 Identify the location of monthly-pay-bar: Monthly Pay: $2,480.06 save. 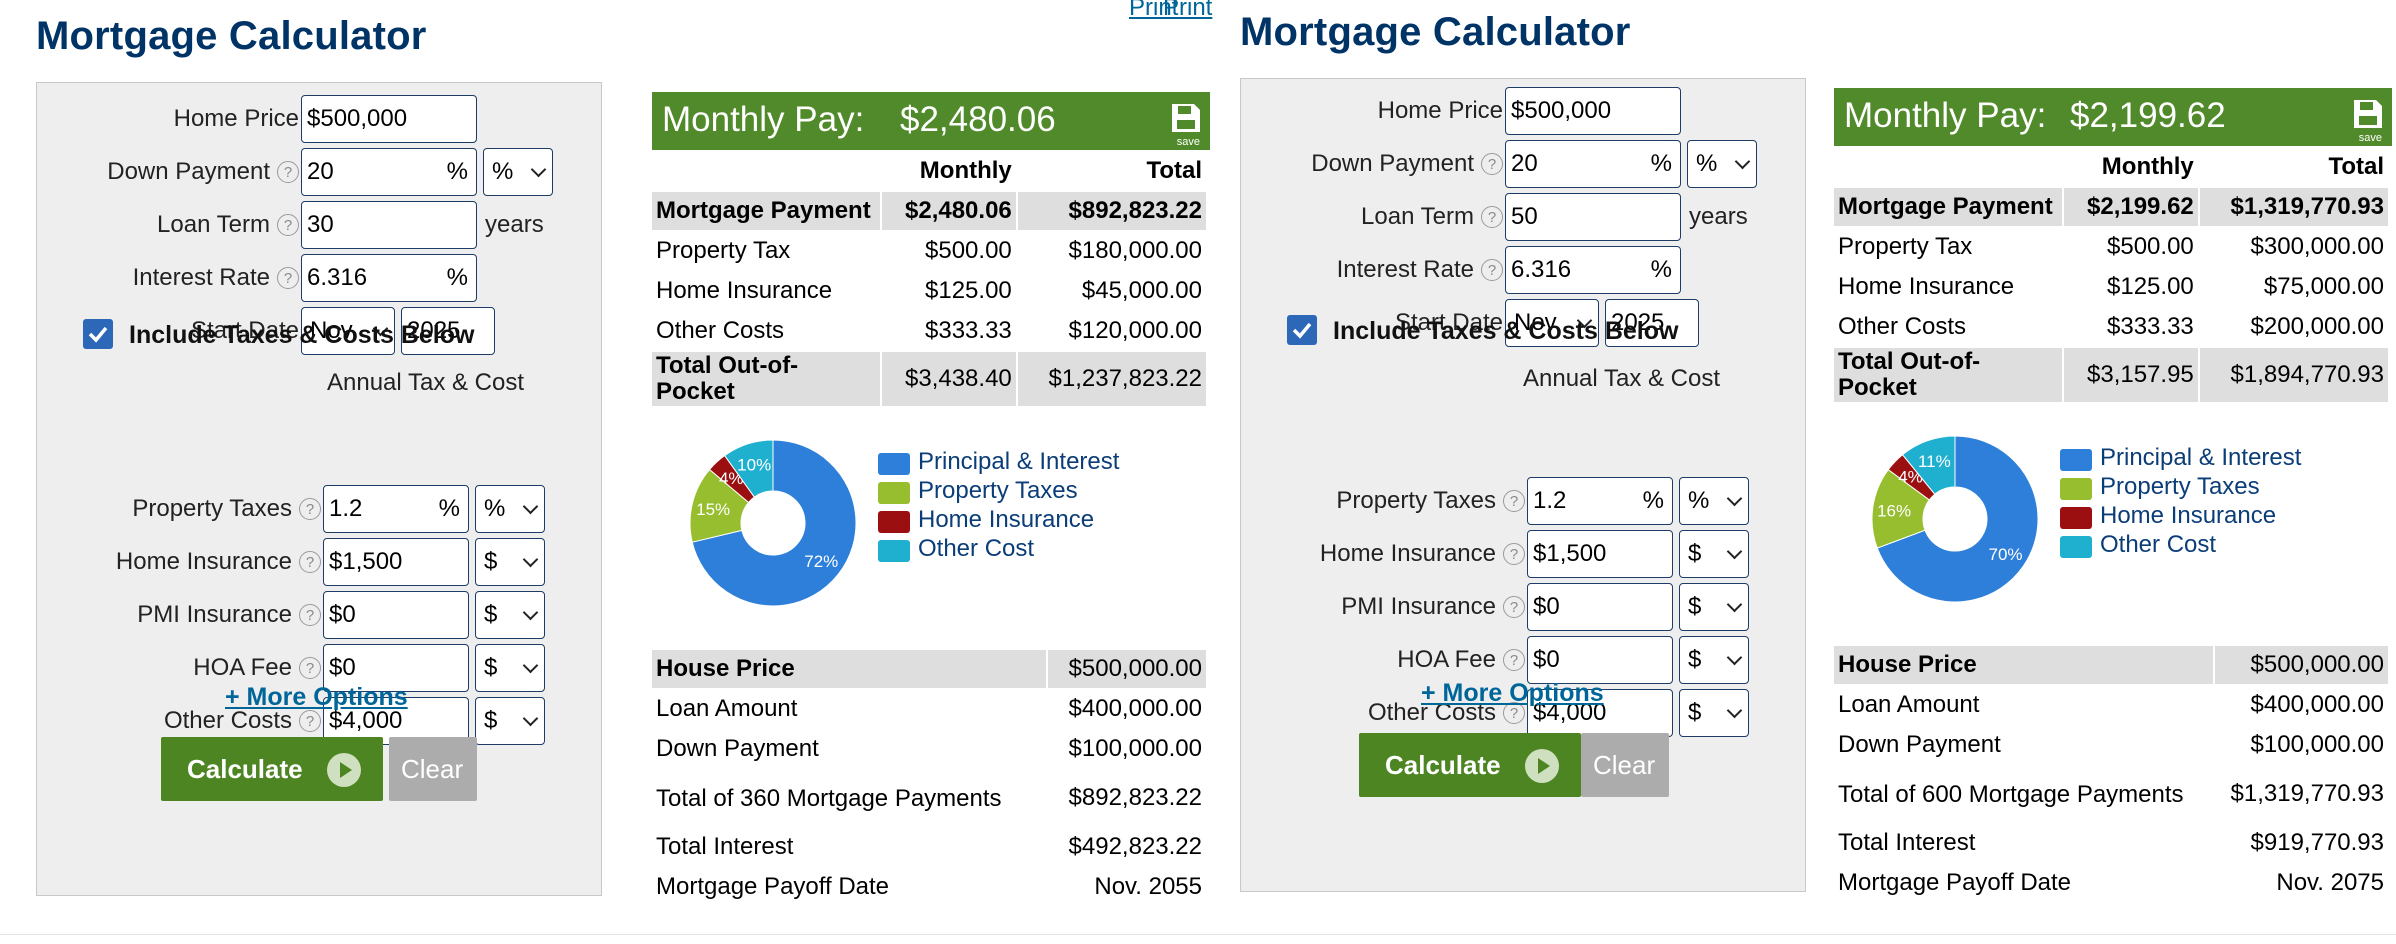
(931, 121).